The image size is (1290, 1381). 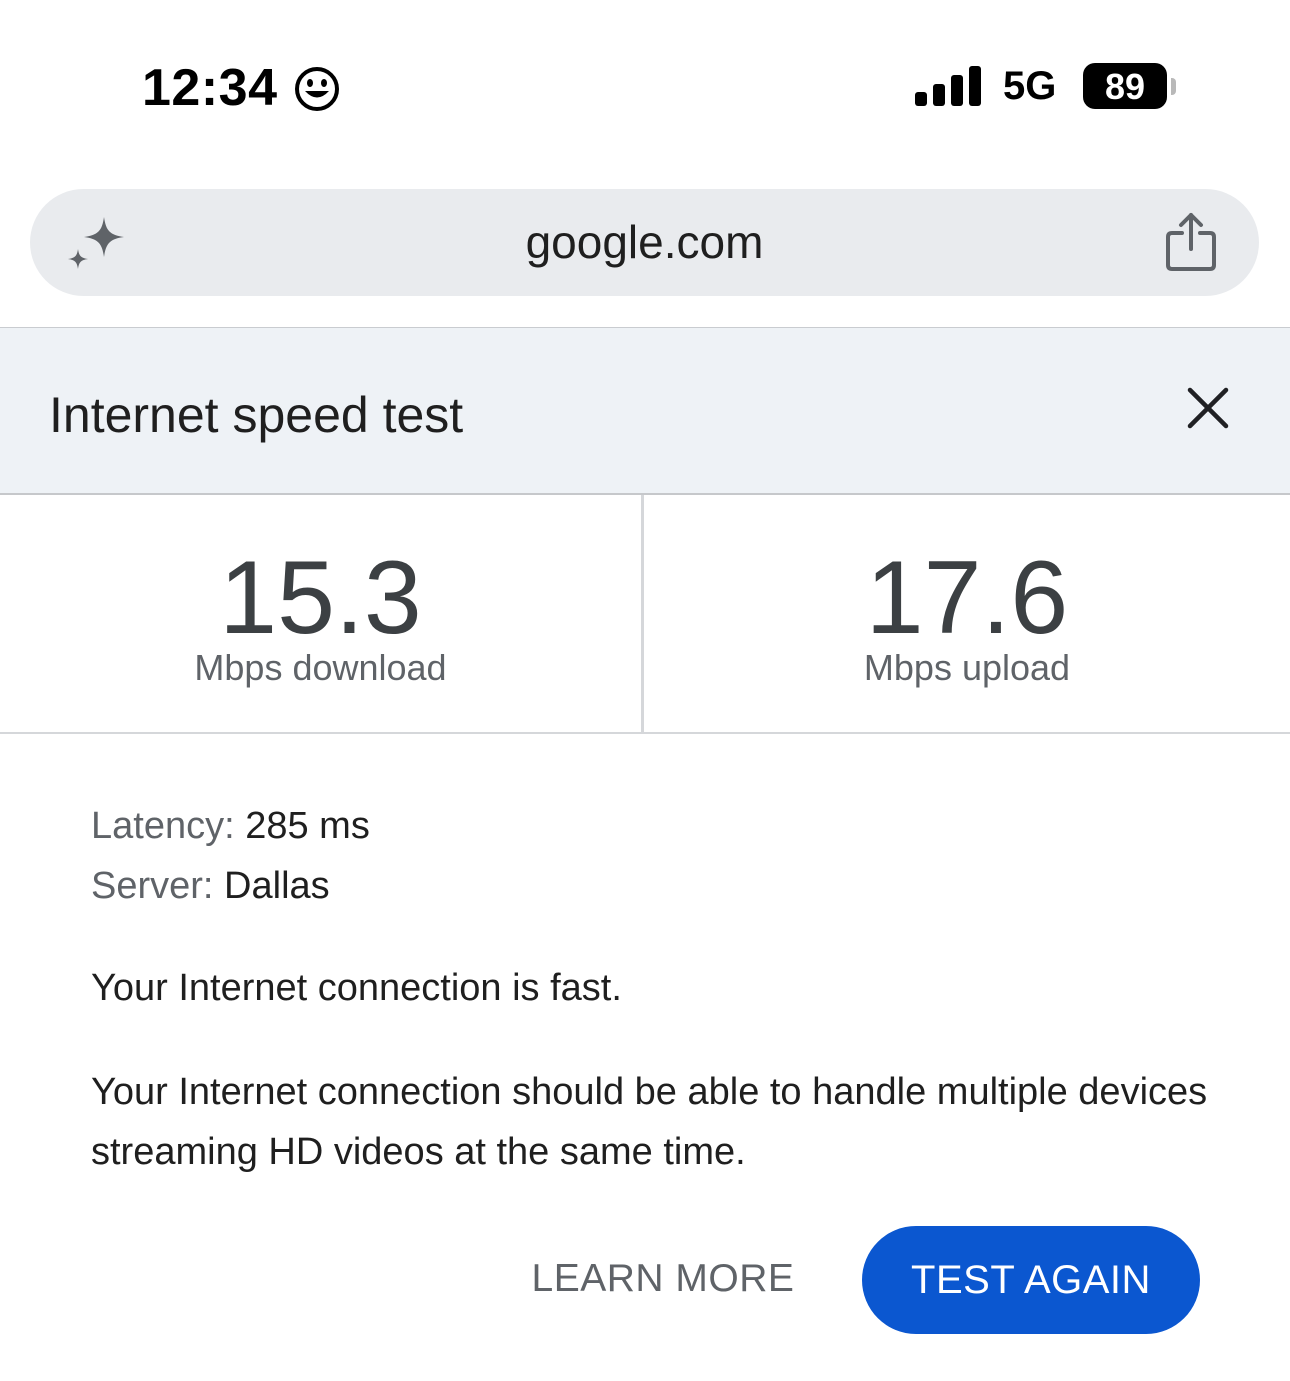 I want to click on download-value: 15.3, so click(x=320, y=598).